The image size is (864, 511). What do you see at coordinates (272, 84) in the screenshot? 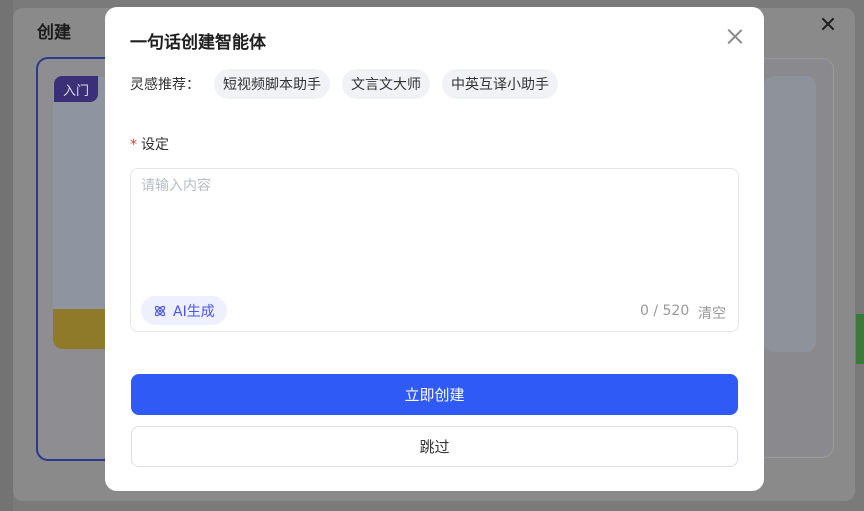
I see `inspiration-chip-short-video: 短视频脚本助手` at bounding box center [272, 84].